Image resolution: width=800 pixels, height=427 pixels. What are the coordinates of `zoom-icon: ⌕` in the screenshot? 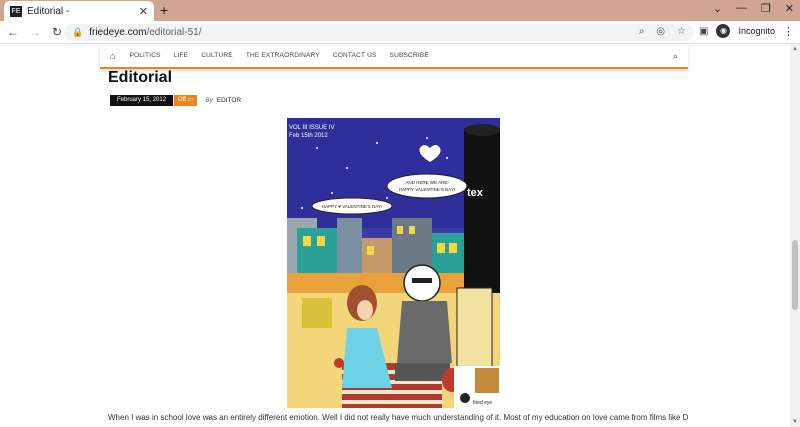 It's located at (642, 31).